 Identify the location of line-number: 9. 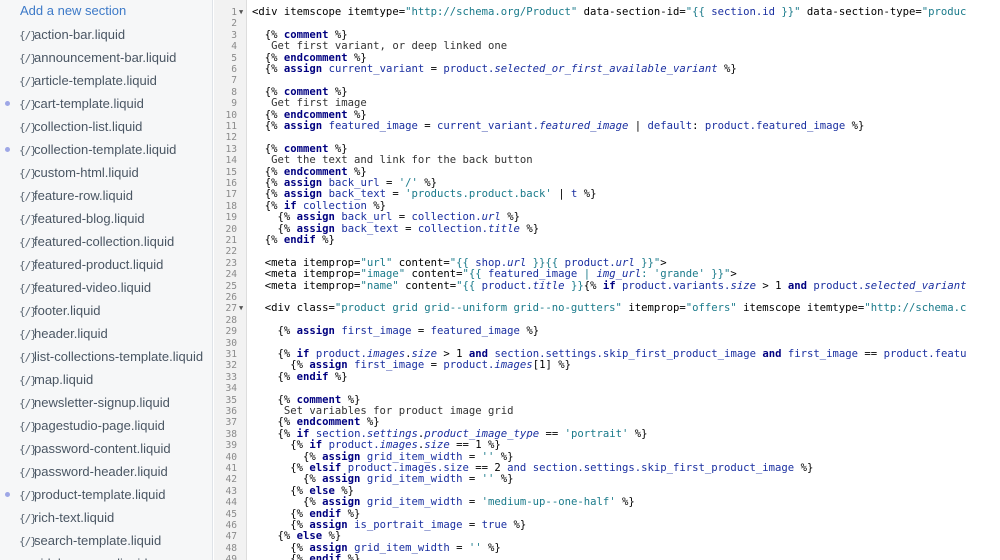
(234, 104).